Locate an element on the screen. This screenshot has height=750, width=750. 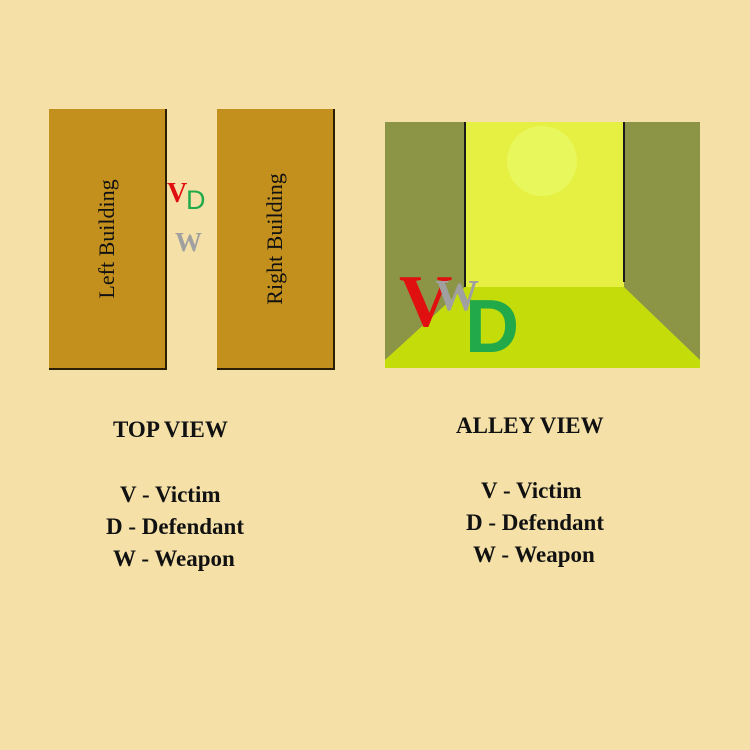
alley-view-scene: V W D is located at coordinates (542, 245).